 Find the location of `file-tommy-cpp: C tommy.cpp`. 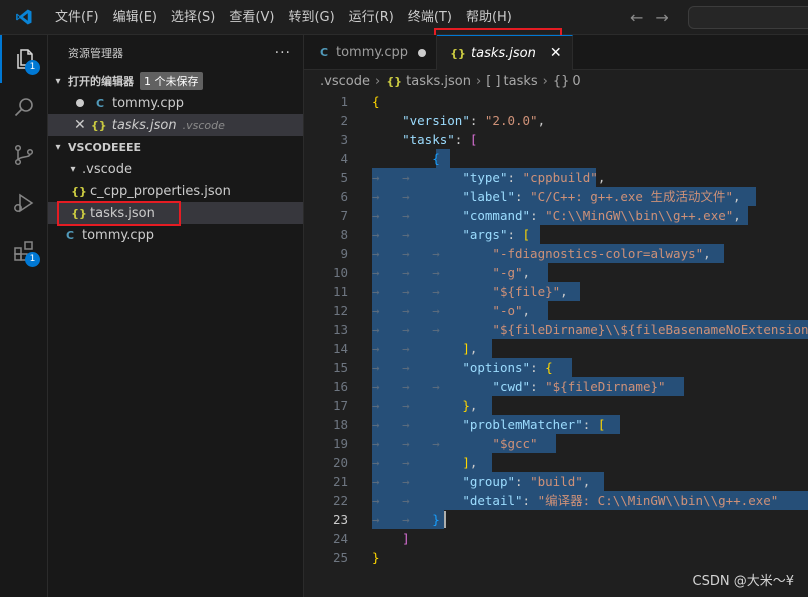

file-tommy-cpp: C tommy.cpp is located at coordinates (175, 235).